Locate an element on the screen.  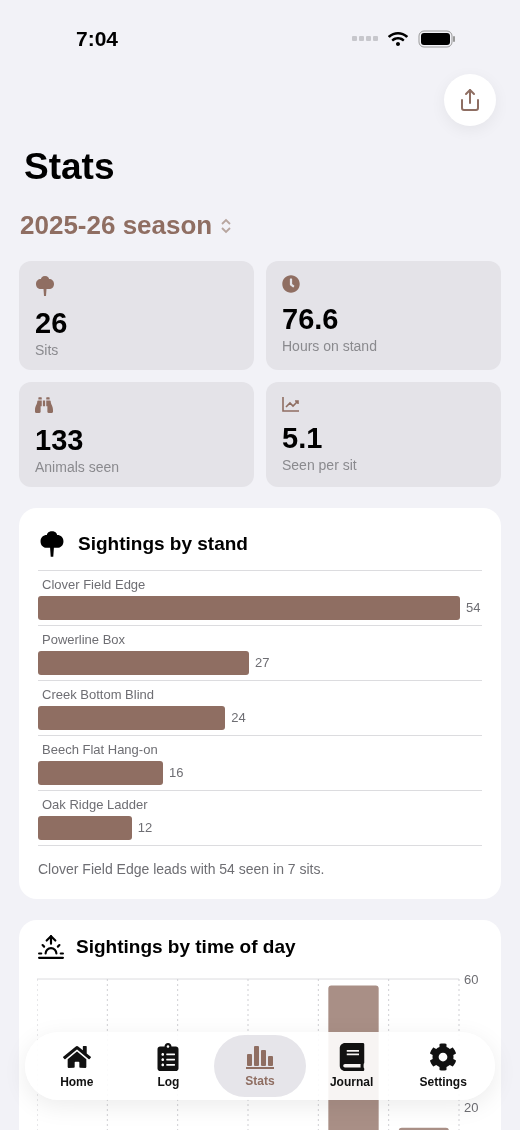
axis-tick-label: 20 is located at coordinates (471, 1107).